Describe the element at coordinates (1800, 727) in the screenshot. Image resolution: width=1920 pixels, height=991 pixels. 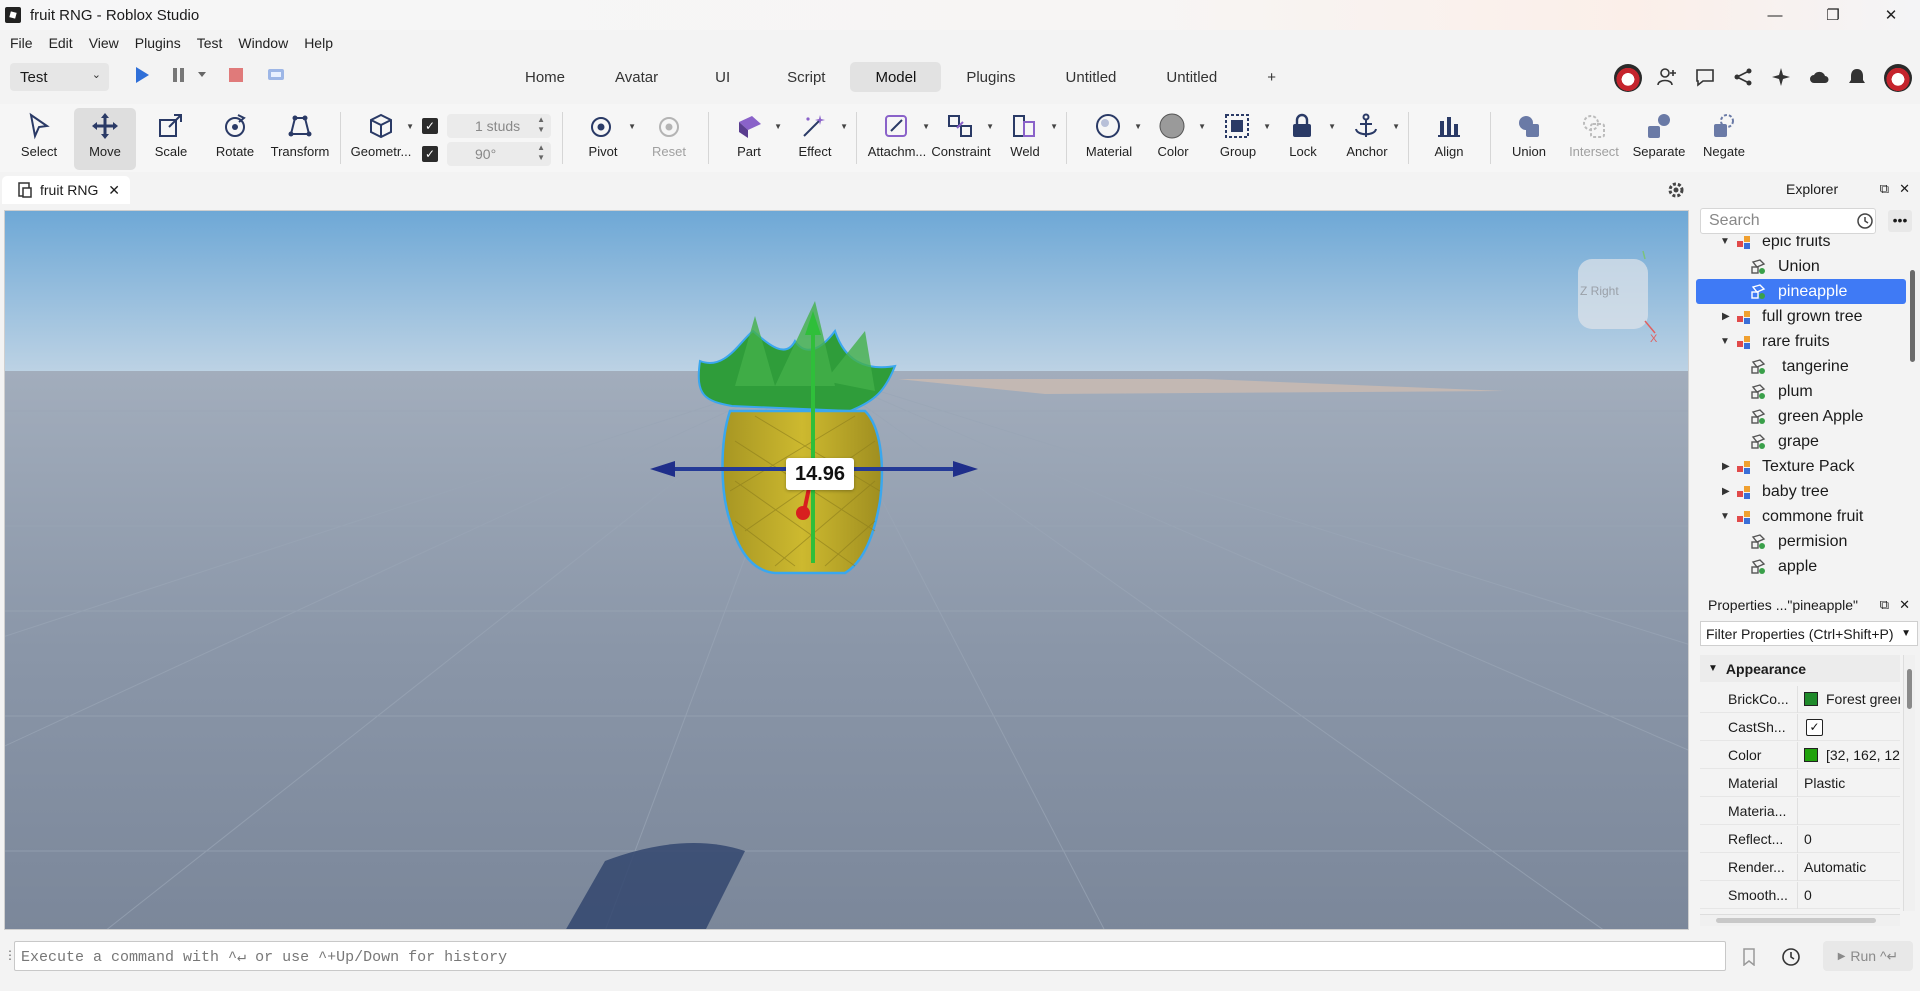
I see `property-row-castshadow: CastSh... ✓` at that location.